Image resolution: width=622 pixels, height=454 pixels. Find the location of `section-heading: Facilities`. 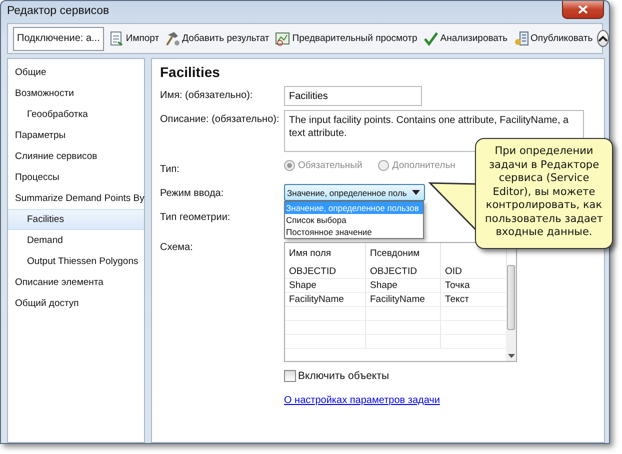

section-heading: Facilities is located at coordinates (190, 72).